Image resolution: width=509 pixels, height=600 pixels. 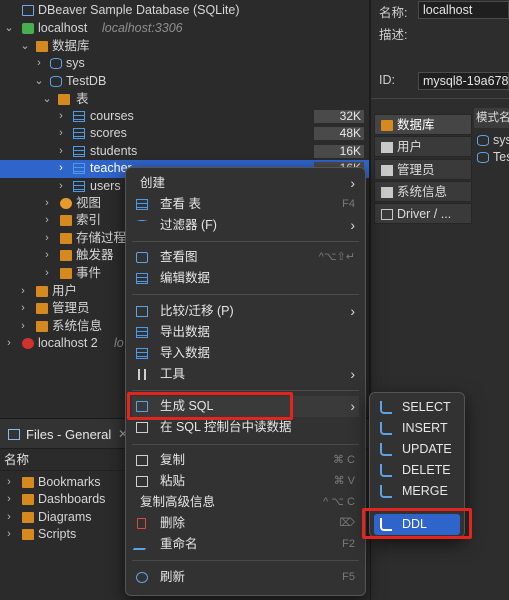 What do you see at coordinates (348, 577) in the screenshot?
I see `shortcut-label: F5` at bounding box center [348, 577].